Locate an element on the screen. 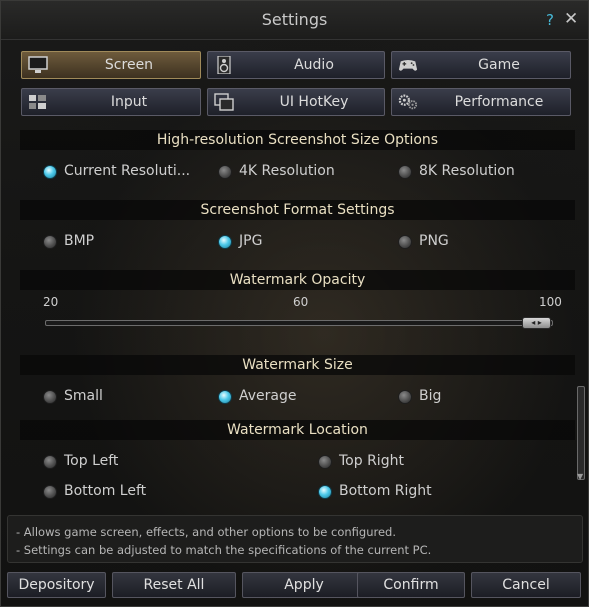 Image resolution: width=589 pixels, height=607 pixels. apply-button: Apply is located at coordinates (304, 585).